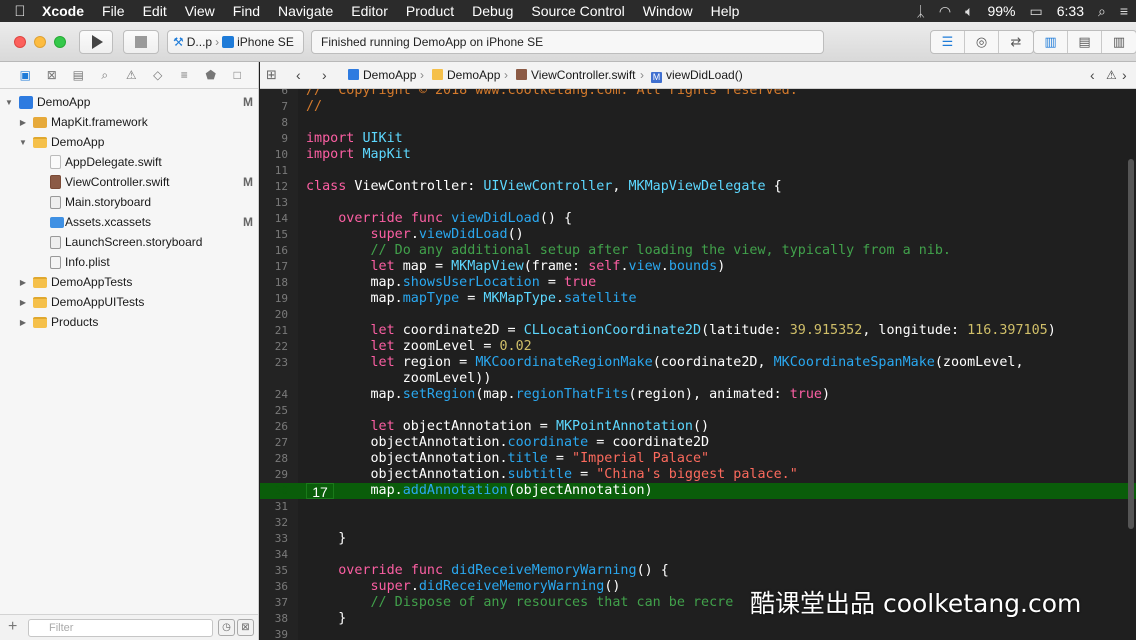 The height and width of the screenshot is (640, 1136). I want to click on tree-row-mapkit-framework: ▶ MapKit.framework, so click(129, 122).